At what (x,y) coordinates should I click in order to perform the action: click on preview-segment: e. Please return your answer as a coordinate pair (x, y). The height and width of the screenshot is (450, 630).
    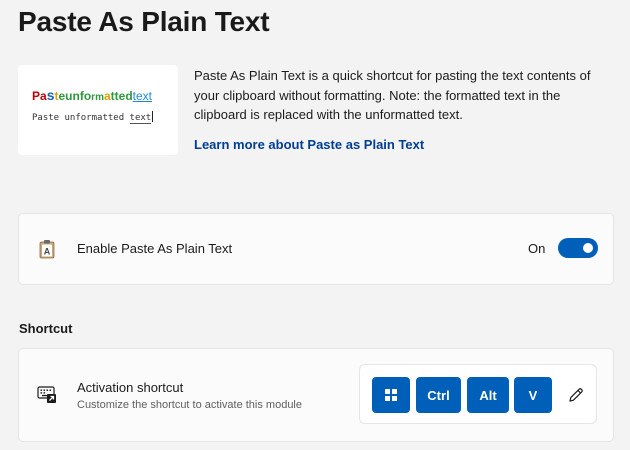
    Looking at the image, I should click on (62, 96).